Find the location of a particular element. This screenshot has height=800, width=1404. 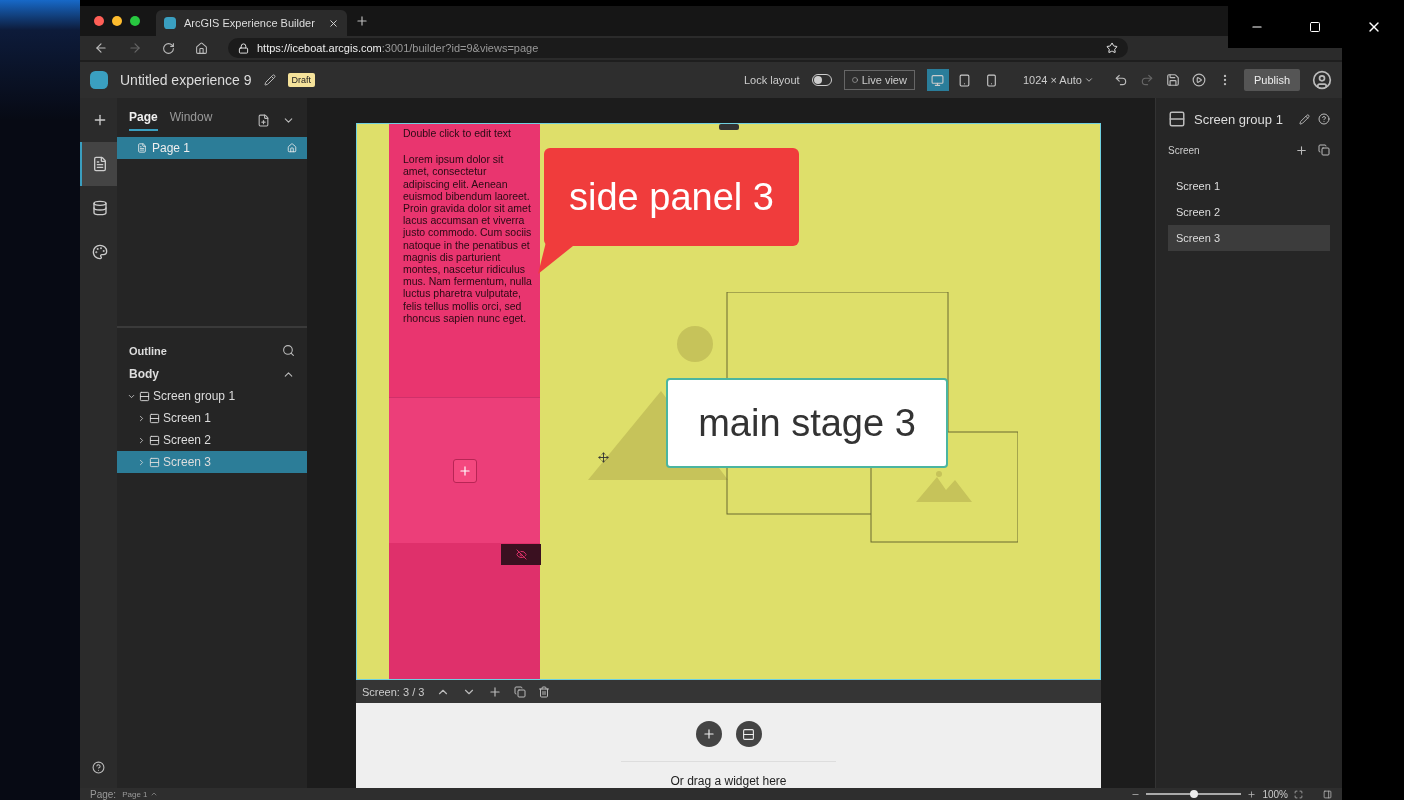

slider-thumb is located at coordinates (1193, 794).